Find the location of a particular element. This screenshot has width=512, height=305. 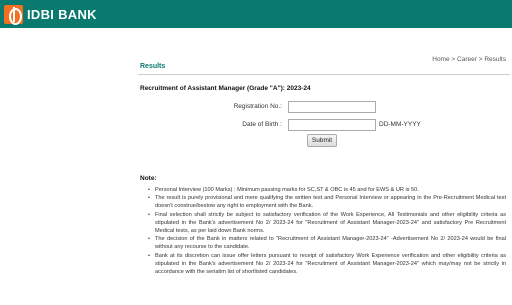

bank-name: IDBI BANK is located at coordinates (62, 14).